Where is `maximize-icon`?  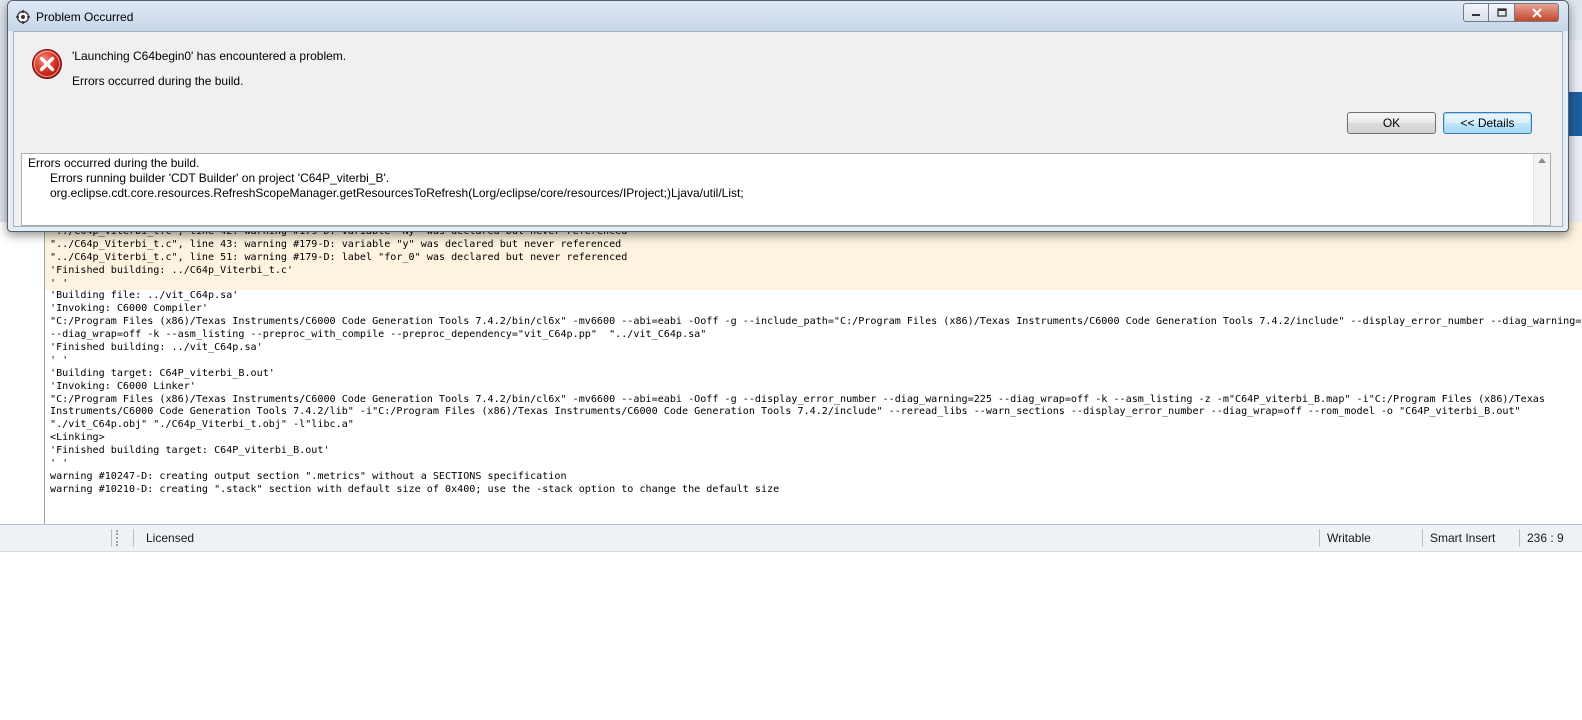 maximize-icon is located at coordinates (1501, 12).